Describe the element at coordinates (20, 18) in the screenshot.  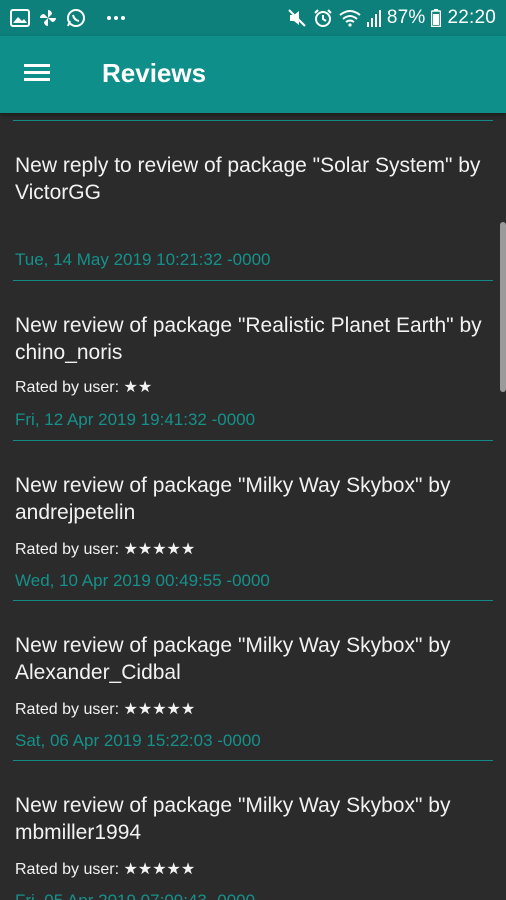
I see `image-icon` at that location.